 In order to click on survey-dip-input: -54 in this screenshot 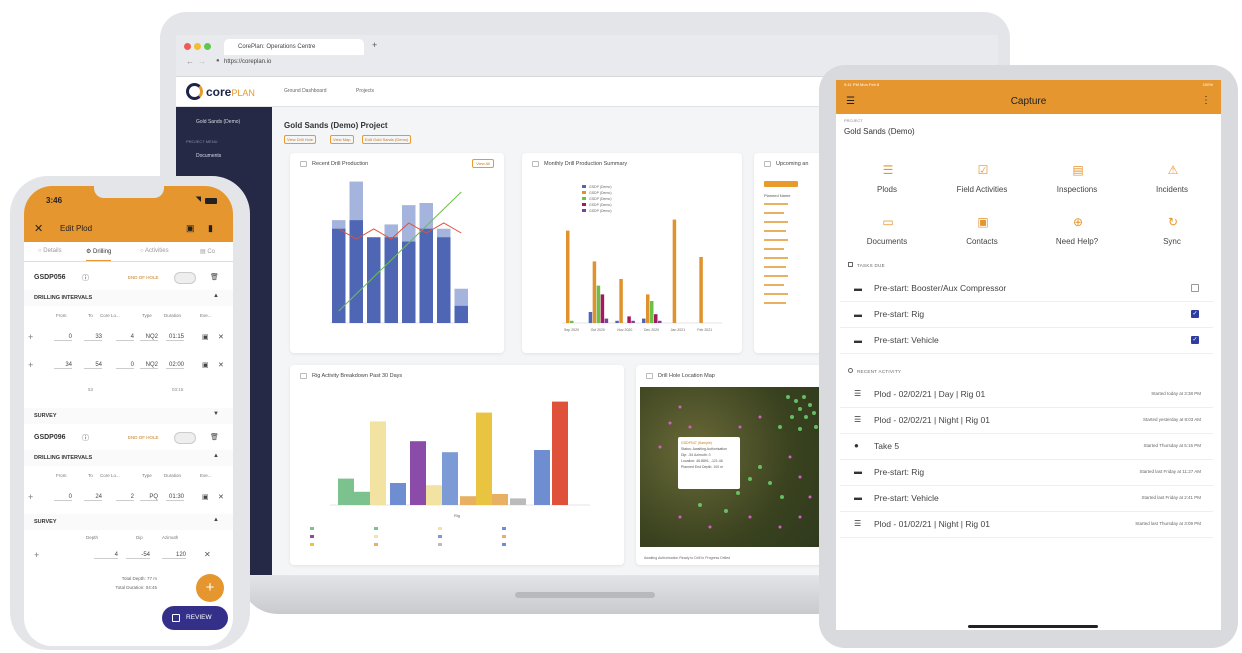, I will do `click(138, 555)`.